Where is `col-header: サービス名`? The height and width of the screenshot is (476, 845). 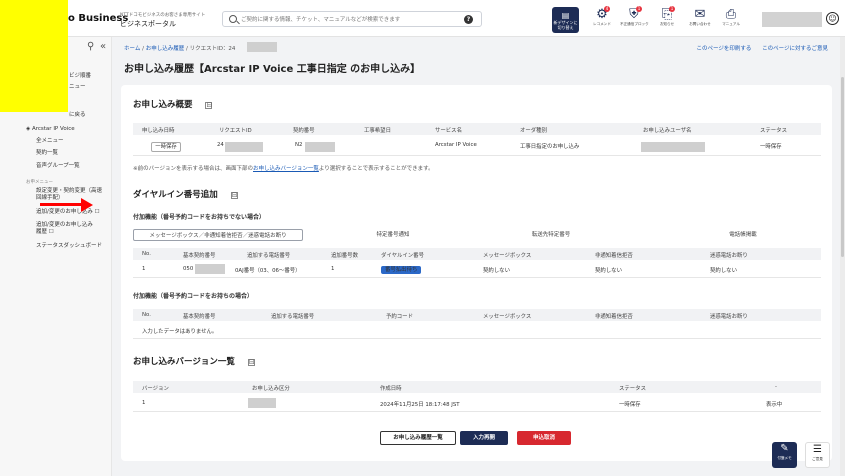 col-header: サービス名 is located at coordinates (448, 131).